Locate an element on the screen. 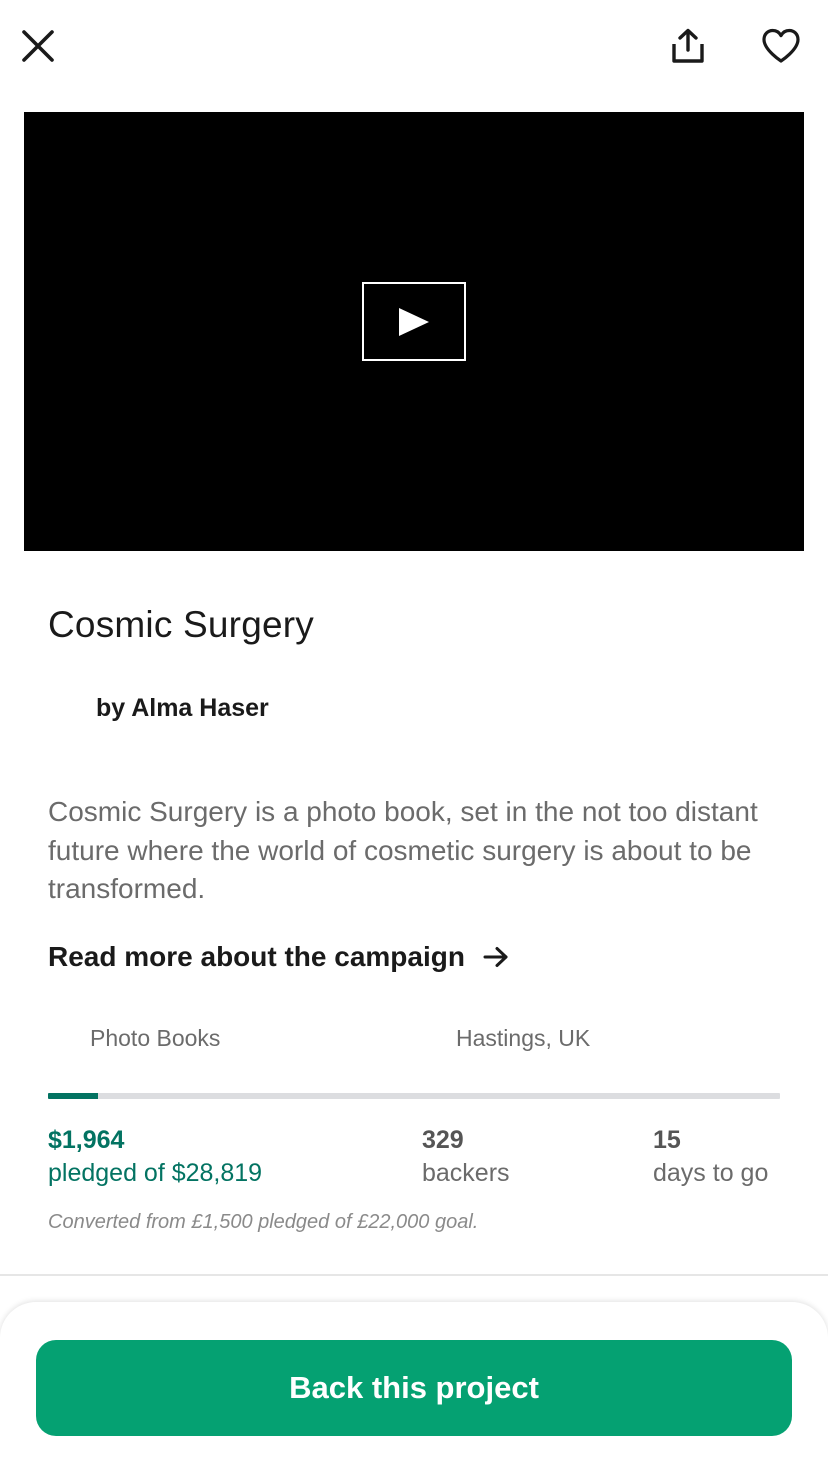 The height and width of the screenshot is (1472, 828). close-icon is located at coordinates (38, 46).